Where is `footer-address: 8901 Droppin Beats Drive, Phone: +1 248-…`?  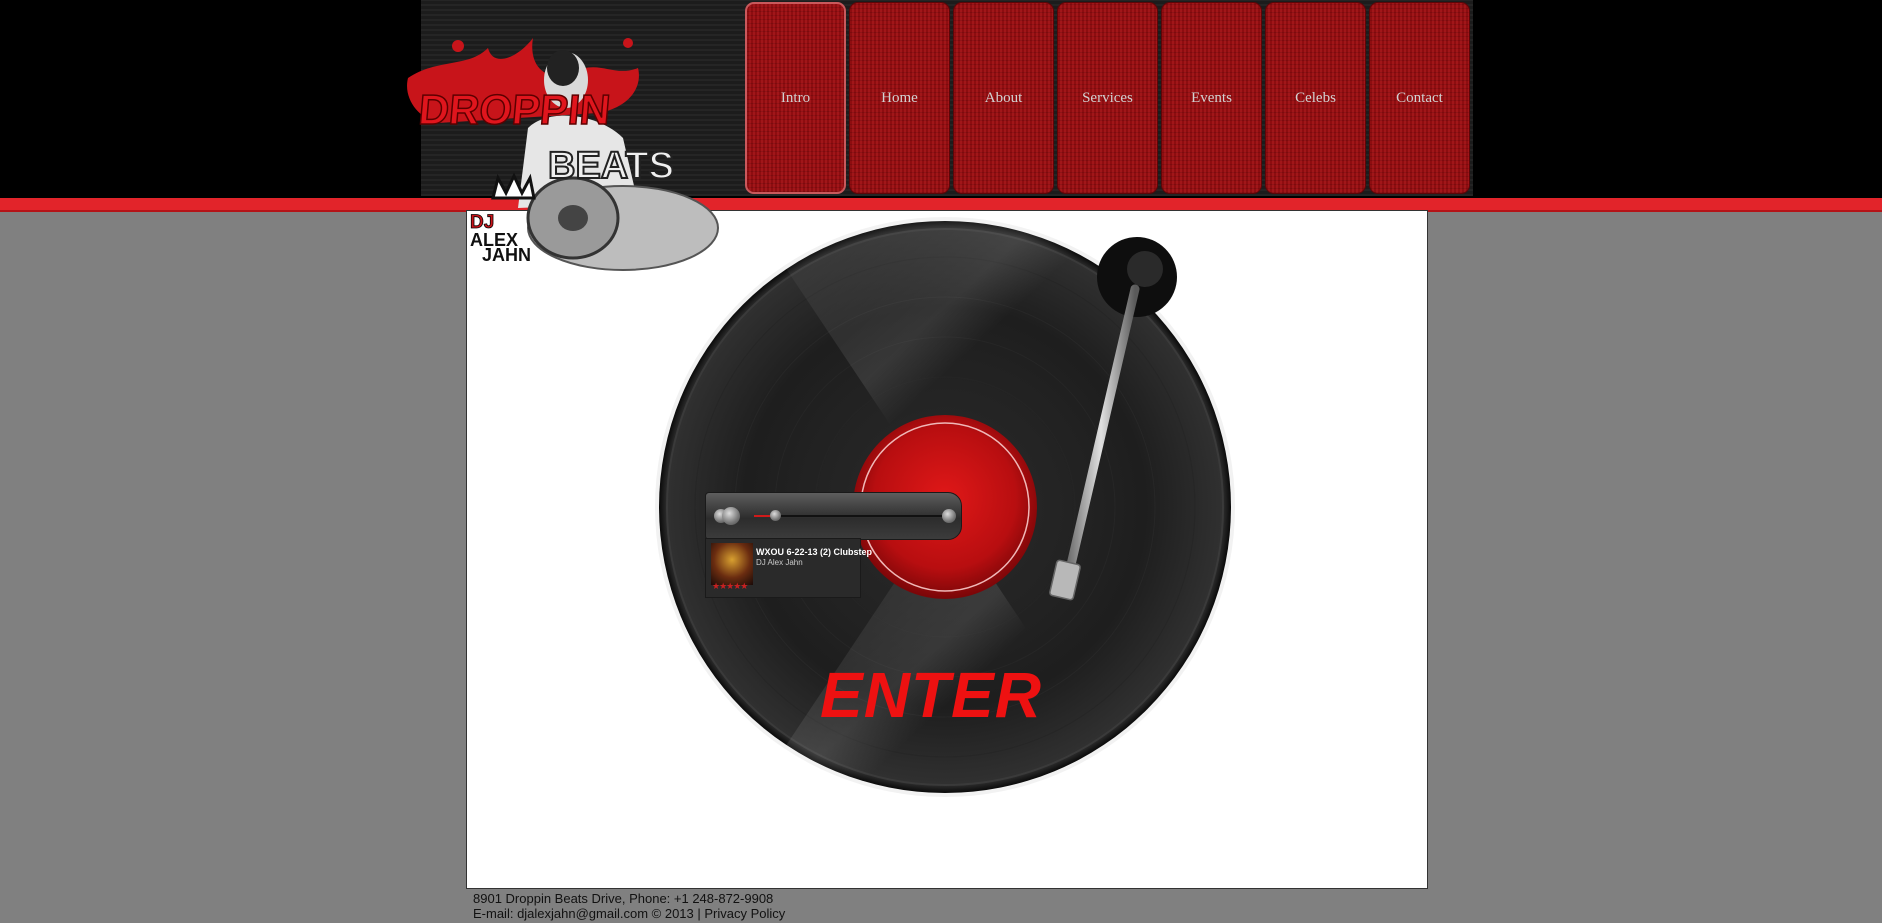
footer-address: 8901 Droppin Beats Drive, Phone: +1 248-… is located at coordinates (623, 898).